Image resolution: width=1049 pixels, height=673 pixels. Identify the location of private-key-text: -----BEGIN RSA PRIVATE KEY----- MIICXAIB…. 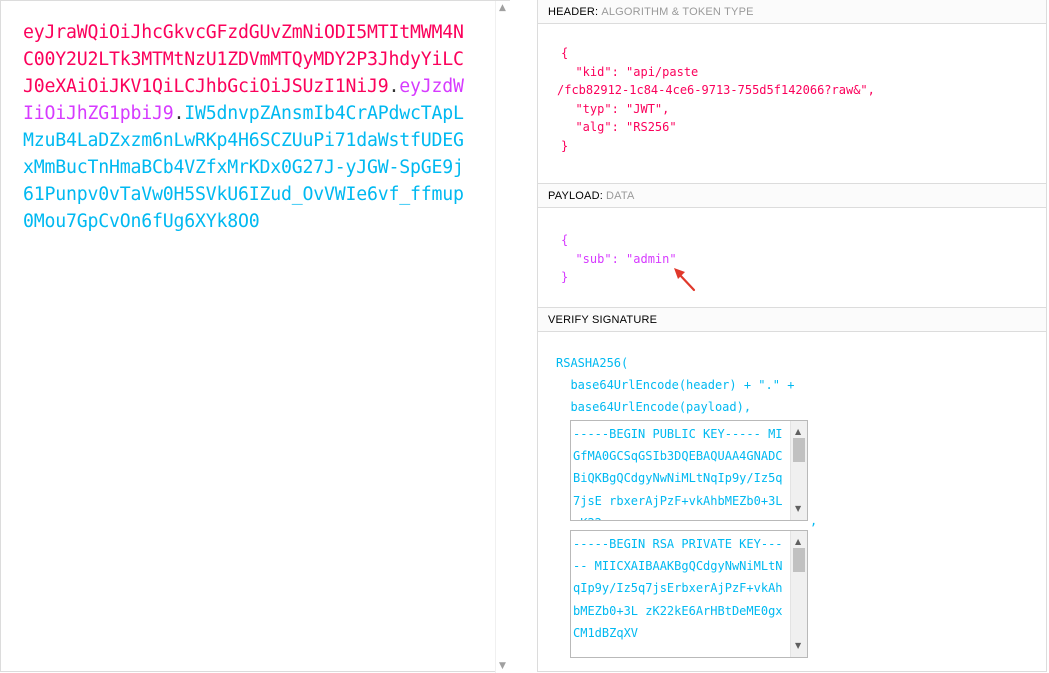
(678, 588).